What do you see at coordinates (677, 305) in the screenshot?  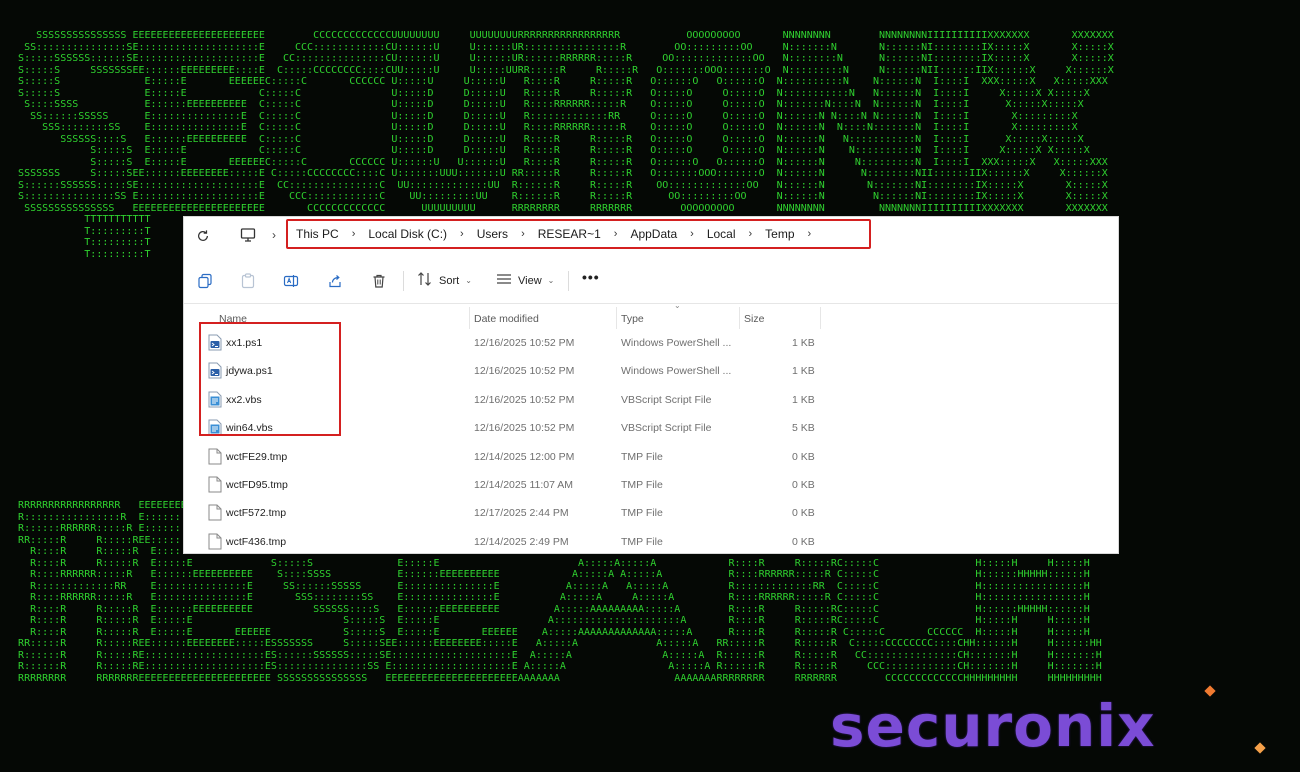 I see `sort-indicator-icon: ⌄` at bounding box center [677, 305].